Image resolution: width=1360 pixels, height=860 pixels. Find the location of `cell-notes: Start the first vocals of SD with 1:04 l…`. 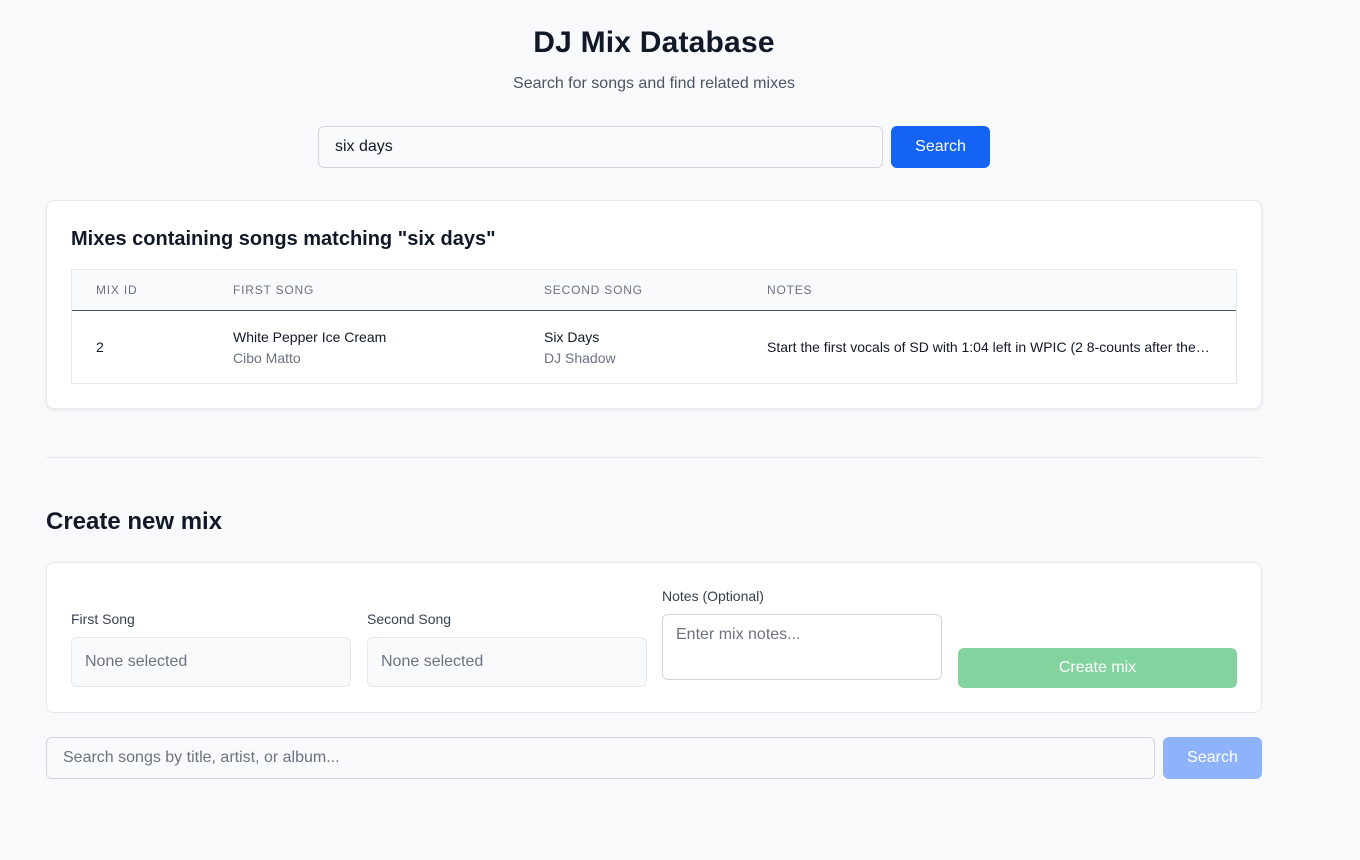

cell-notes: Start the first vocals of SD with 1:04 l… is located at coordinates (1001, 347).